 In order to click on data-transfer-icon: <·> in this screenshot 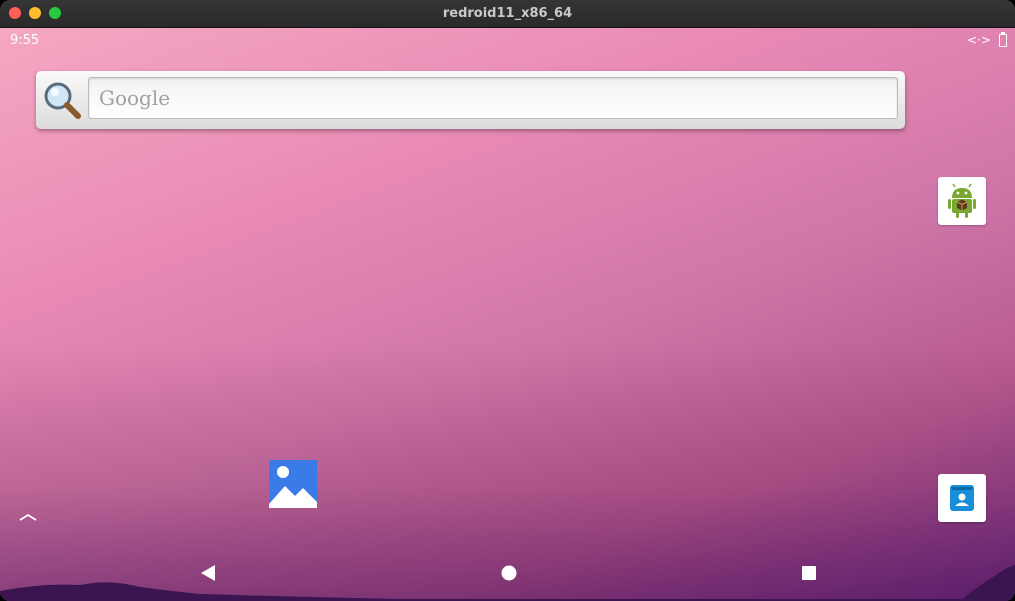, I will do `click(979, 40)`.